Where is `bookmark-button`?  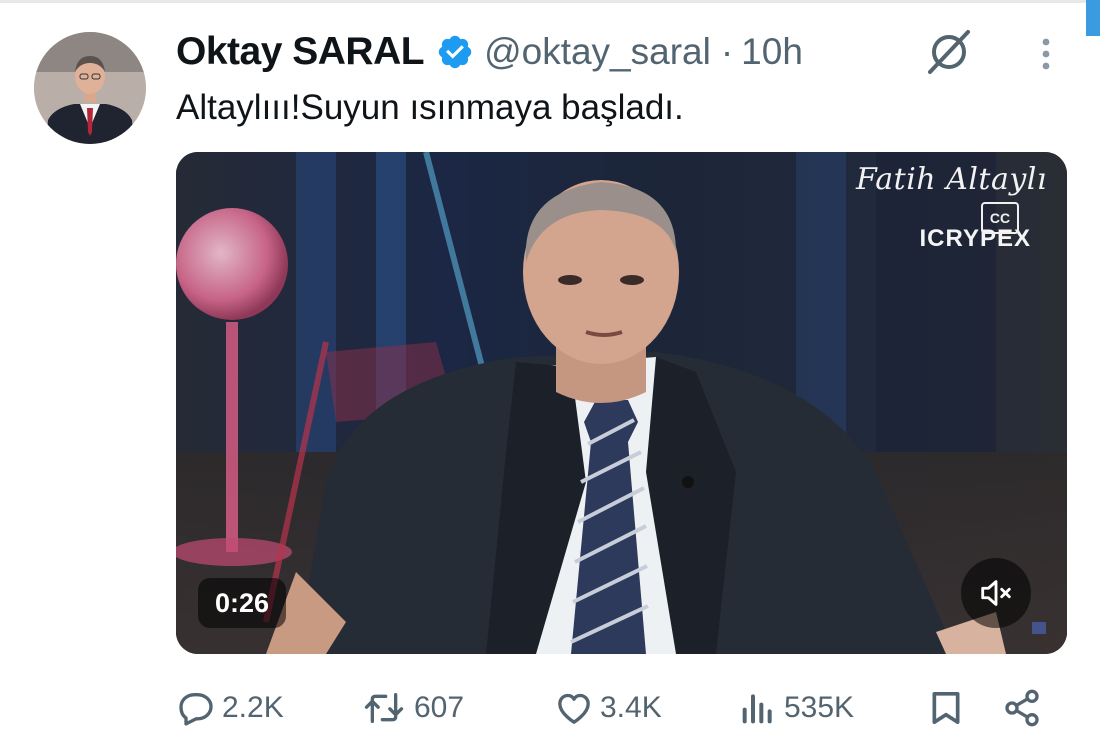
bookmark-button is located at coordinates (949, 708).